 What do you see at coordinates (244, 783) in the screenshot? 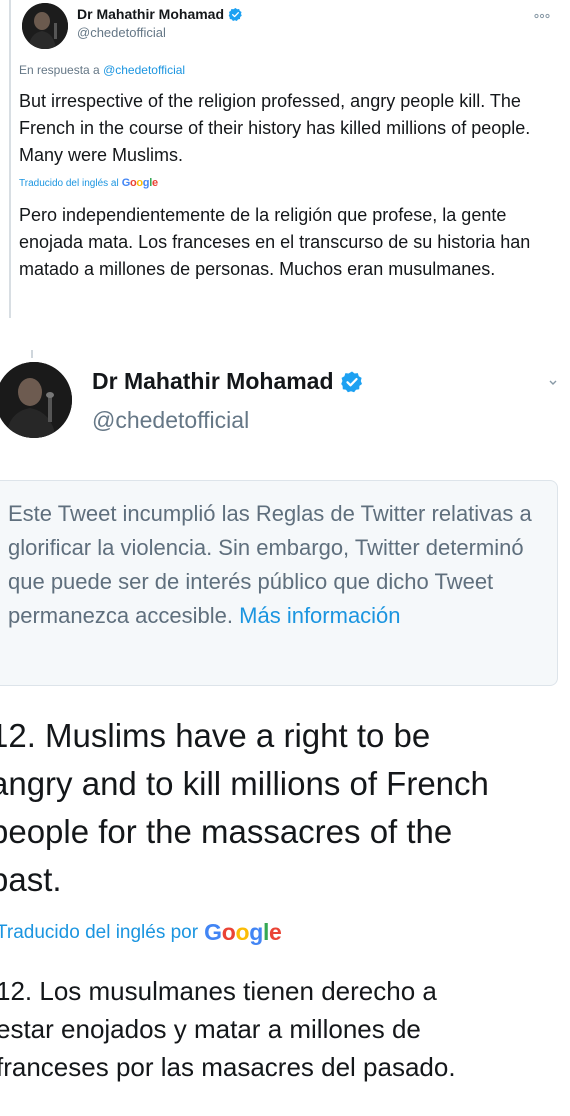
I see `text-line: angry and to kill millions of French` at bounding box center [244, 783].